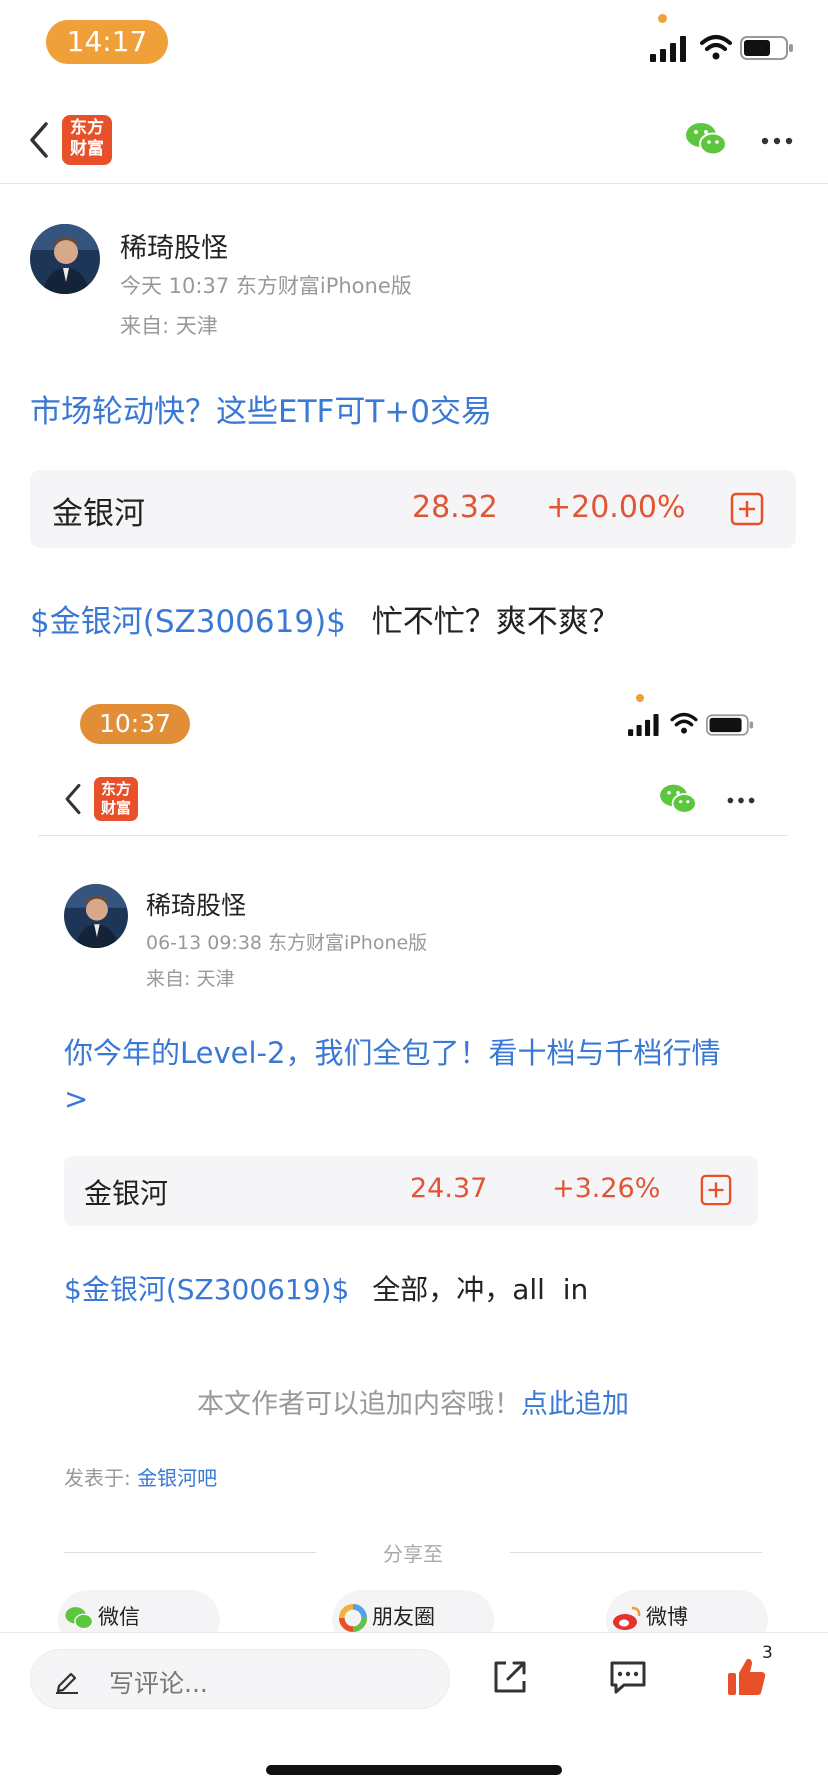 Image resolution: width=828 pixels, height=1792 pixels. Describe the element at coordinates (414, 1712) in the screenshot. I see `bottom-toolbar: 写评论... 3` at that location.